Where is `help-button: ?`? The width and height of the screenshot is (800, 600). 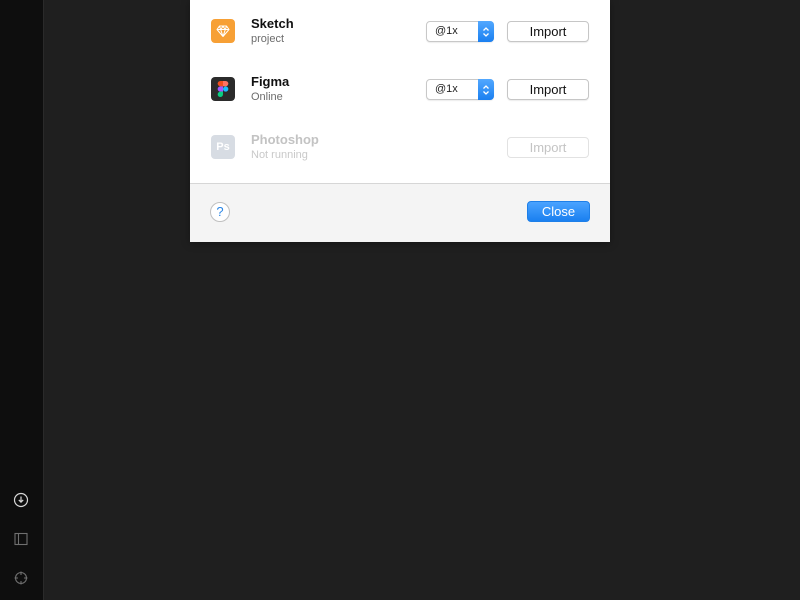
help-button: ? is located at coordinates (220, 212).